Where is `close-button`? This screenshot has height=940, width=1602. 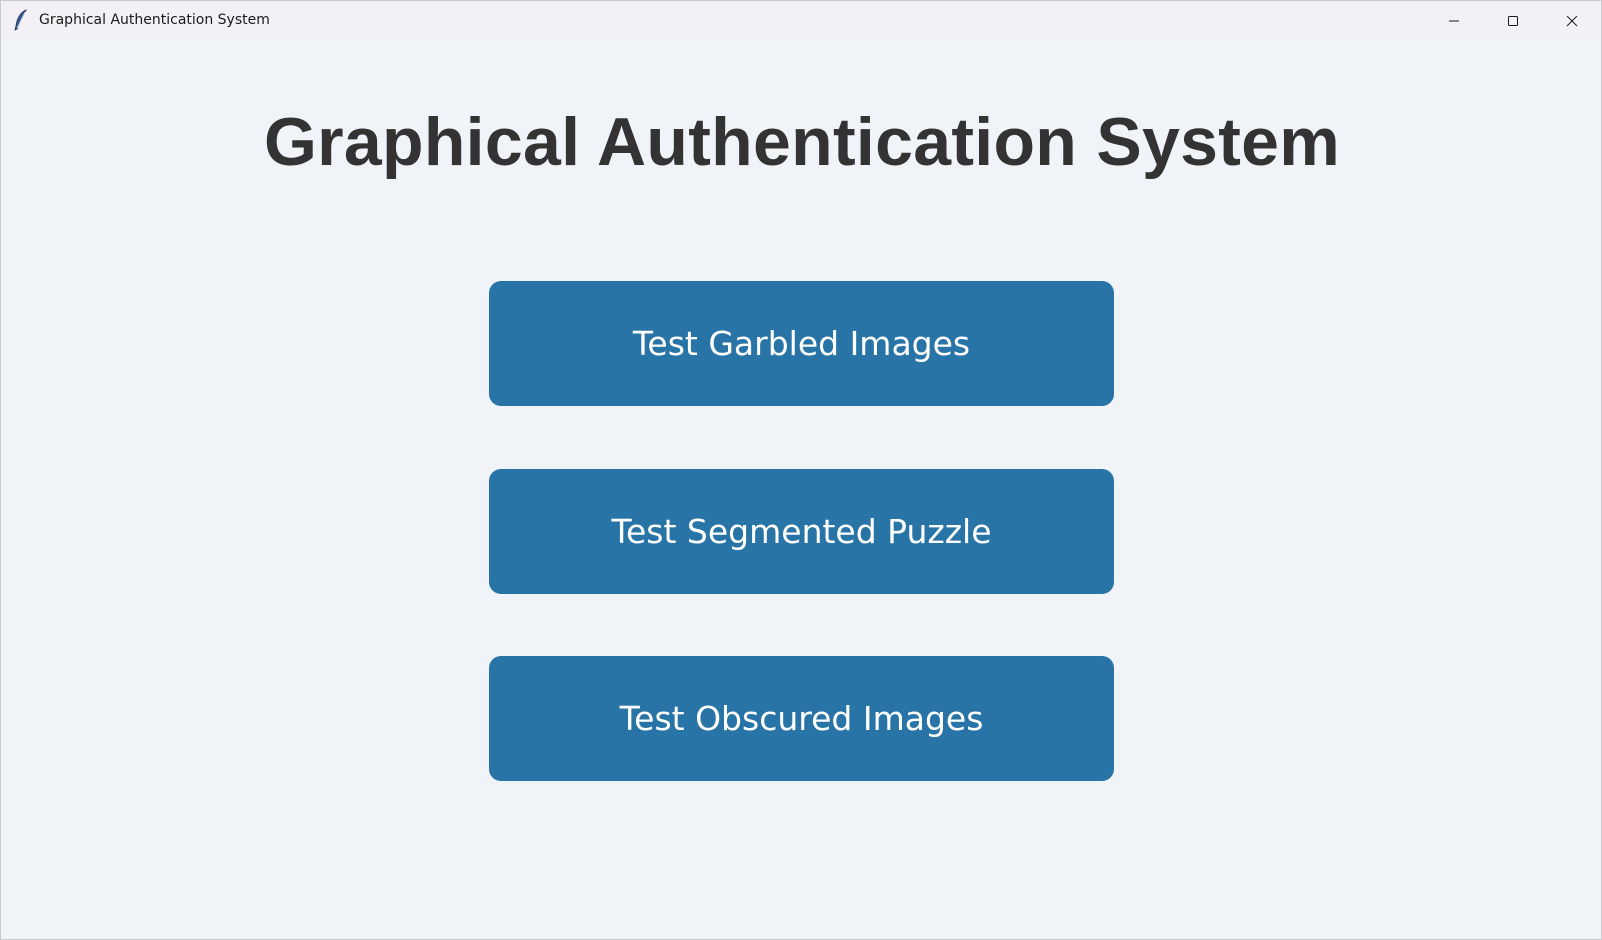 close-button is located at coordinates (1572, 21).